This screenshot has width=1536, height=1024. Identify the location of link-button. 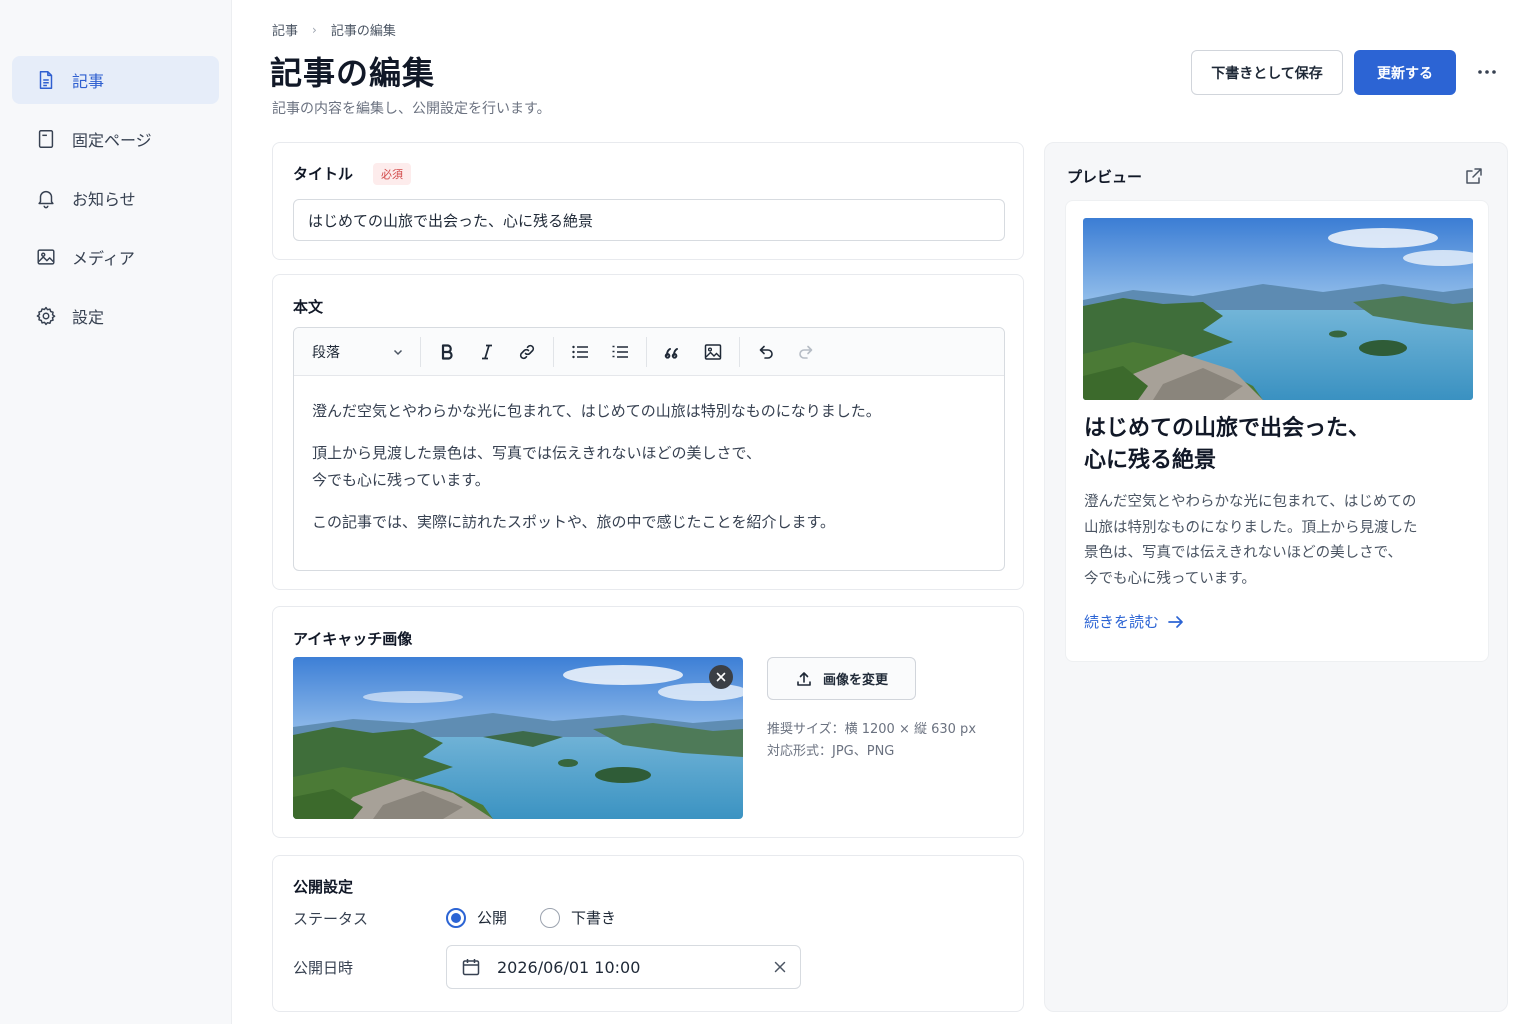
(527, 352).